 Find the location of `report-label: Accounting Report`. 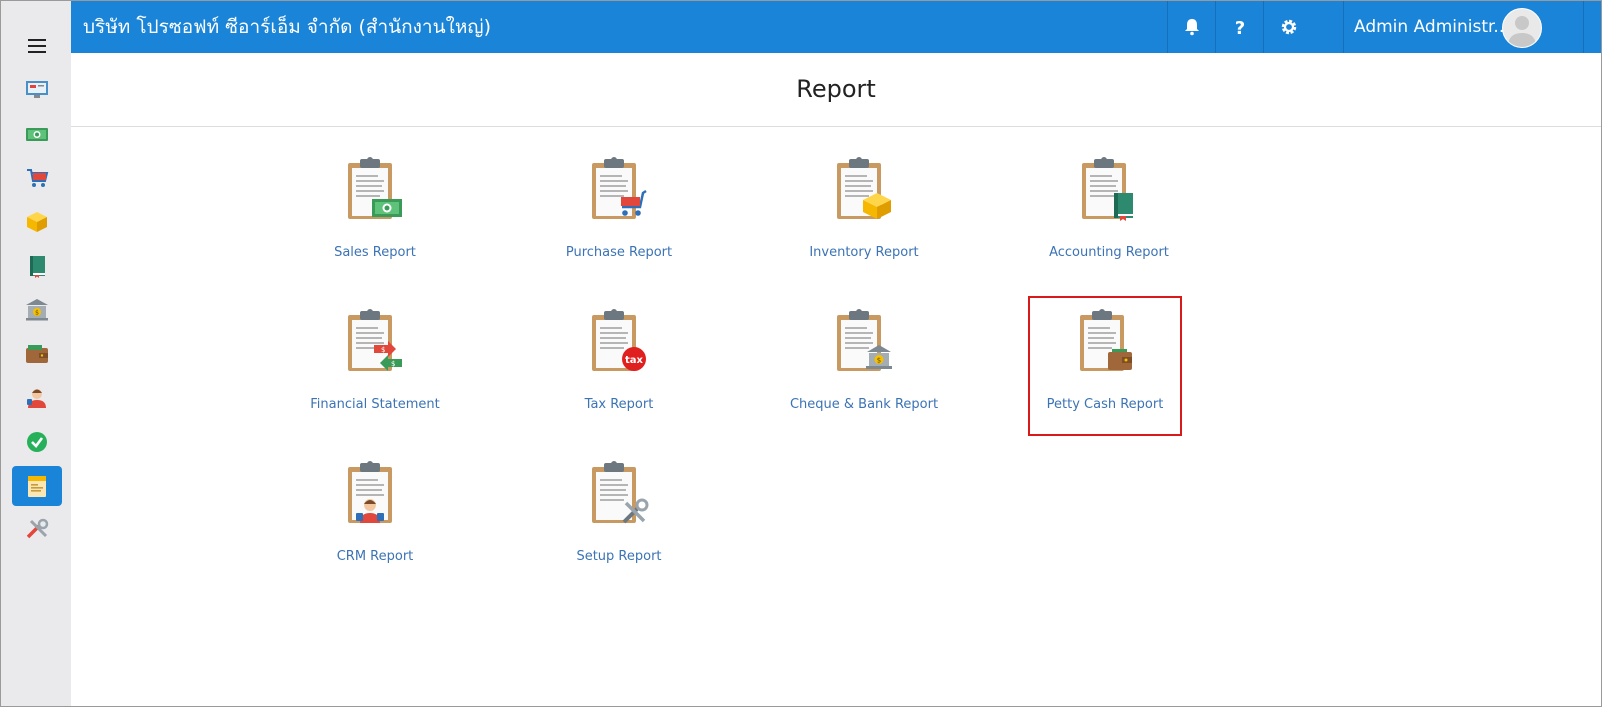

report-label: Accounting Report is located at coordinates (1109, 252).